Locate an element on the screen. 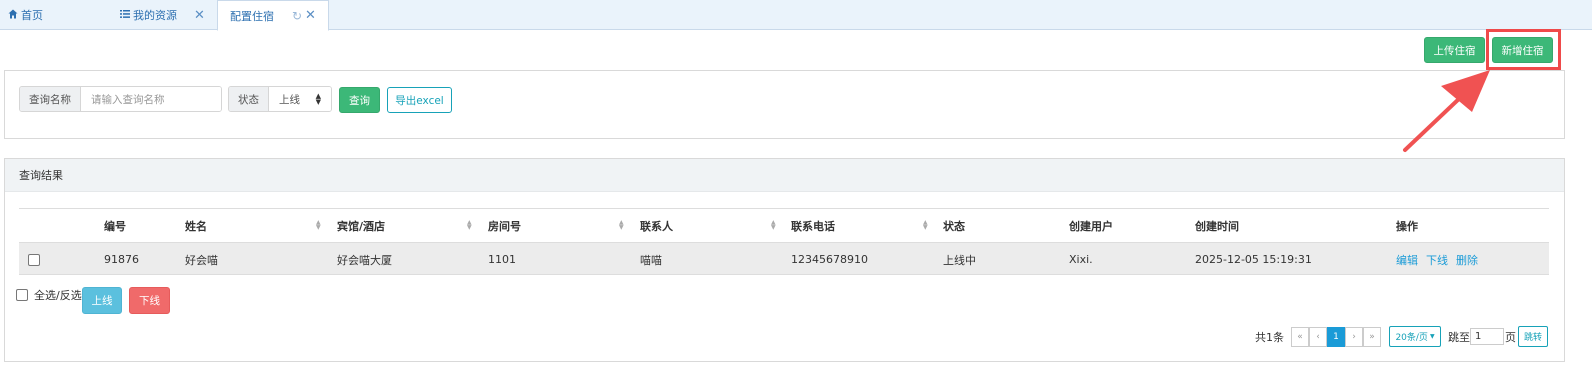 Image resolution: width=1592 pixels, height=376 pixels. delete-link: 删除 is located at coordinates (1467, 260).